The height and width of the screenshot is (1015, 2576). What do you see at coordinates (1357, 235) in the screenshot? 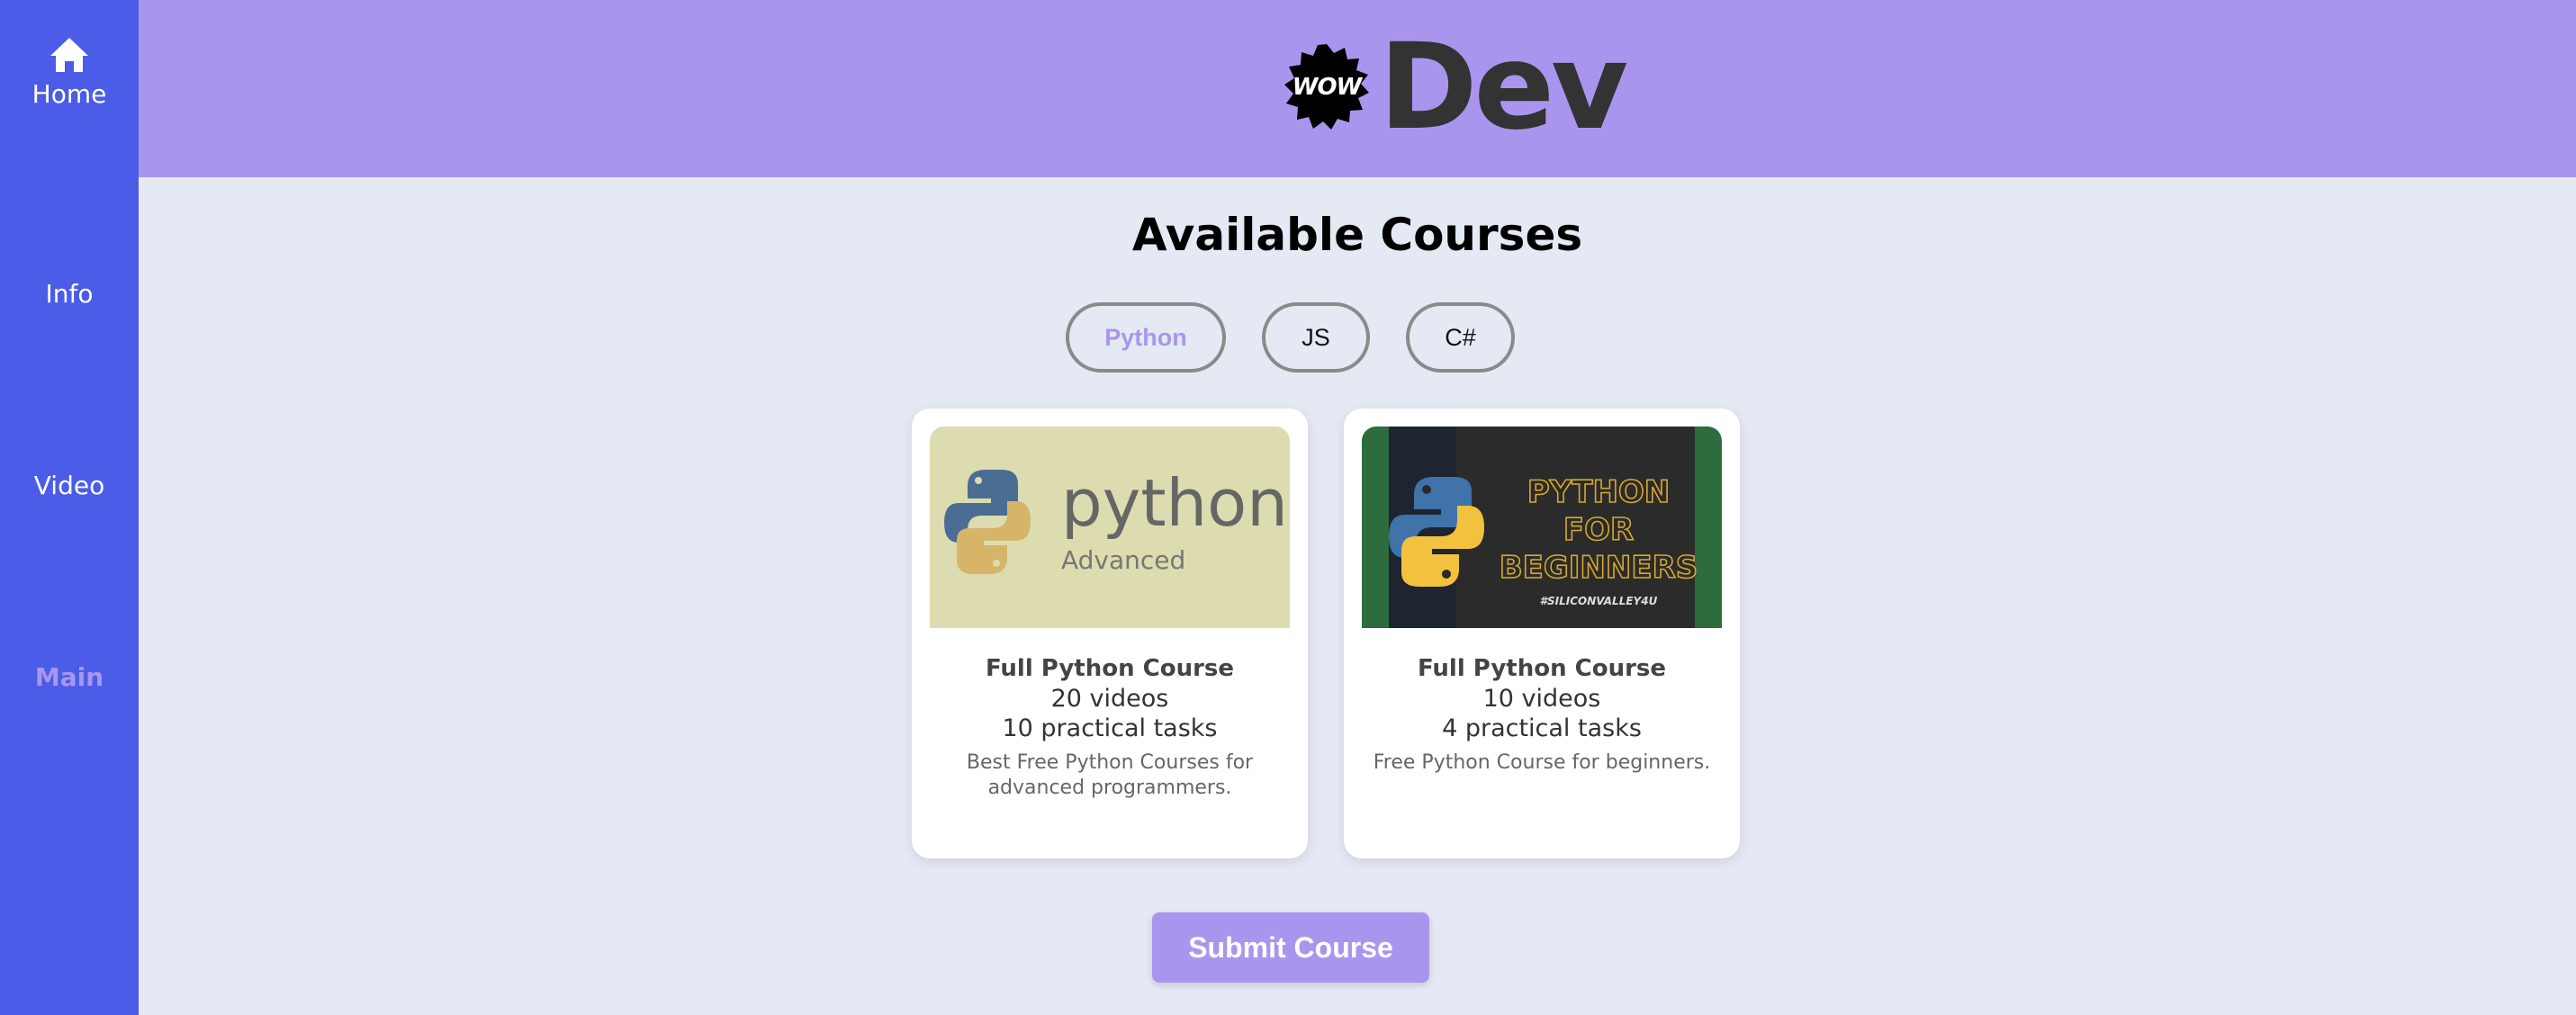
I see `page-title: Available Courses` at bounding box center [1357, 235].